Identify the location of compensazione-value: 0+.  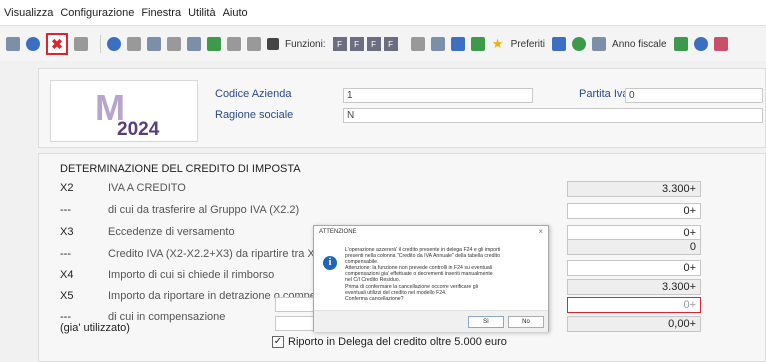
(634, 305).